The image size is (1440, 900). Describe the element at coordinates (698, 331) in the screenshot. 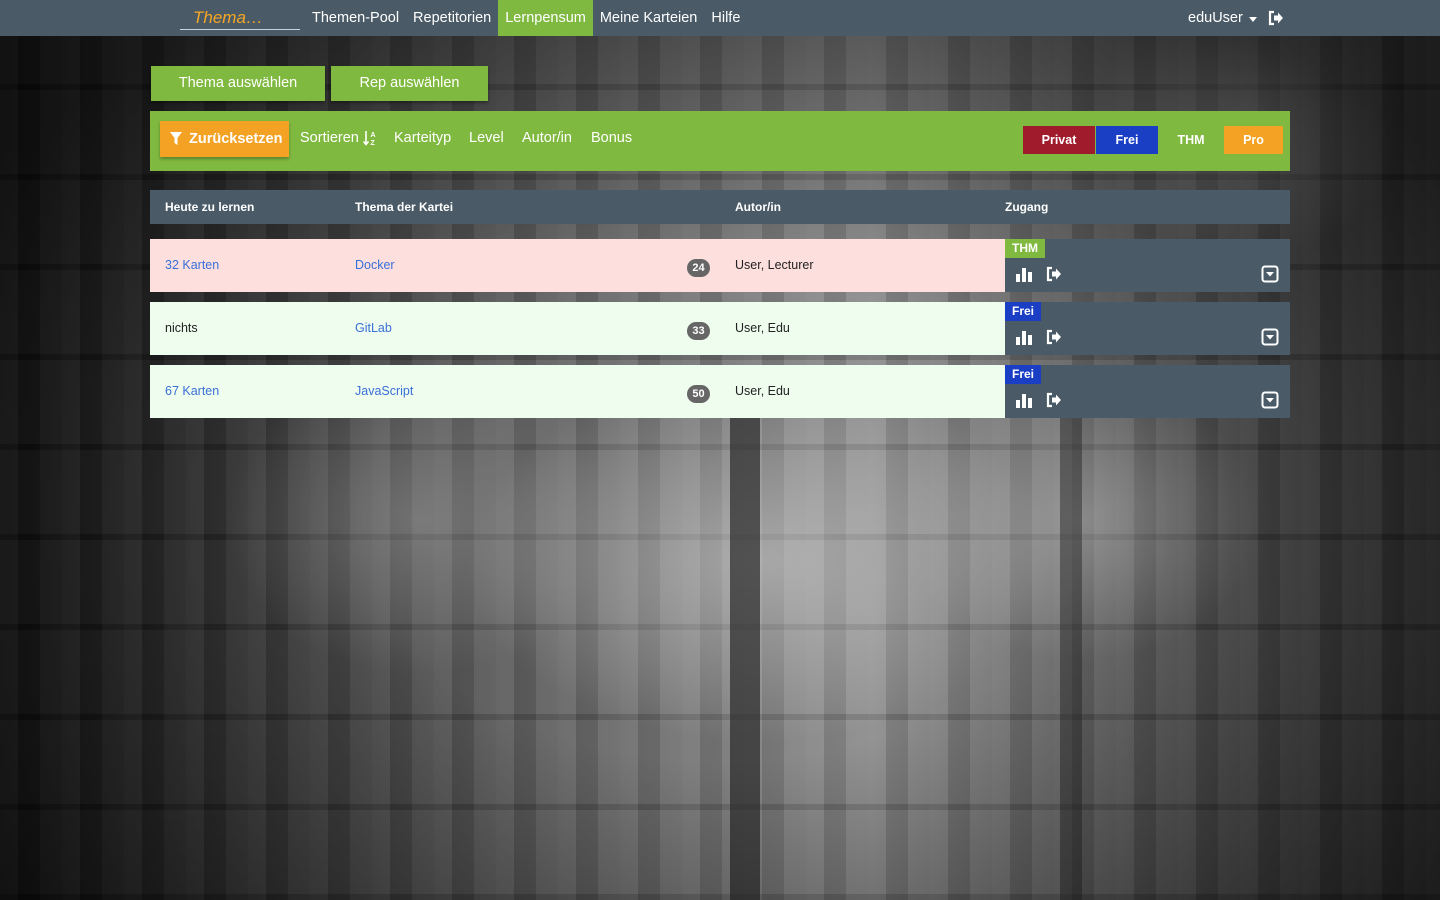

I see `card-count-badge: 33` at that location.